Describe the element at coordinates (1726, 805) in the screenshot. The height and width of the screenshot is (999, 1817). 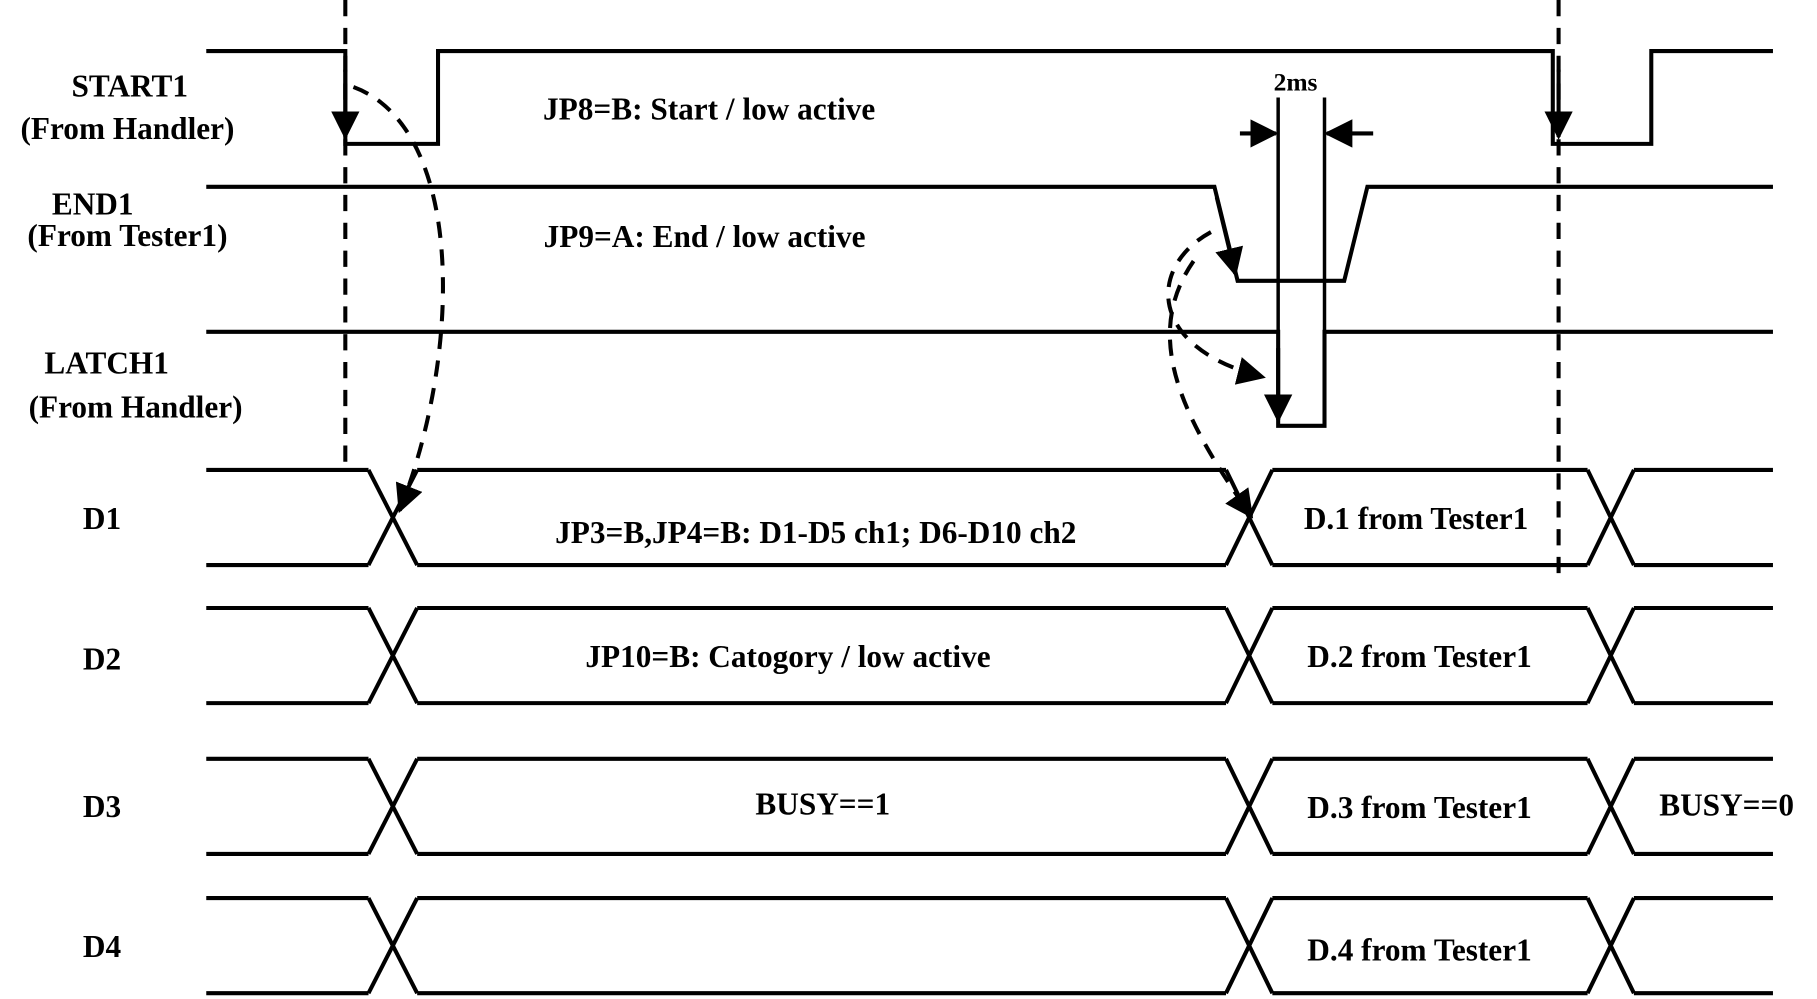
I see `after-label-d3: BUSY==0` at that location.